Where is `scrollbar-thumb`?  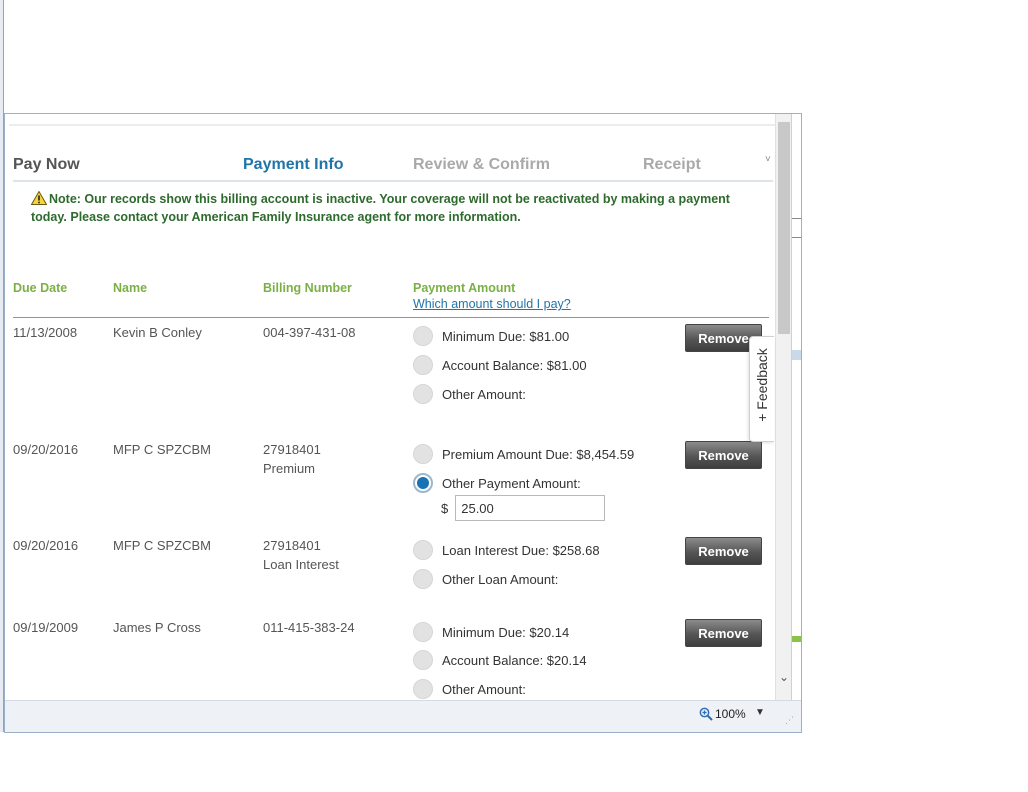
scrollbar-thumb is located at coordinates (784, 228).